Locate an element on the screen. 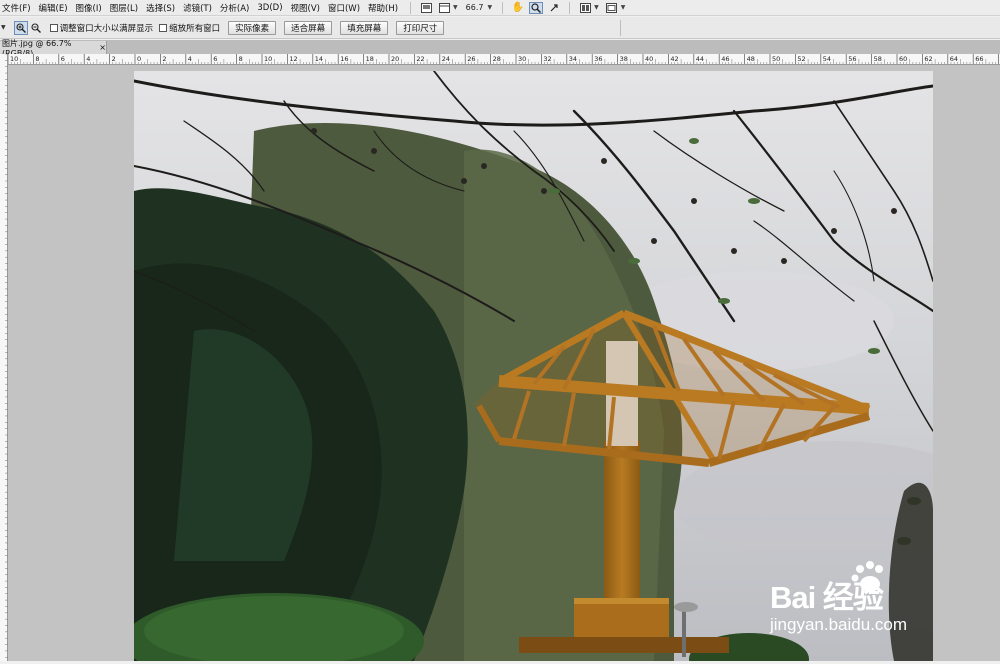 The image size is (1000, 664). document-tab: 图片.jpg @ 66.7%(RGB/8) × is located at coordinates (53, 48).